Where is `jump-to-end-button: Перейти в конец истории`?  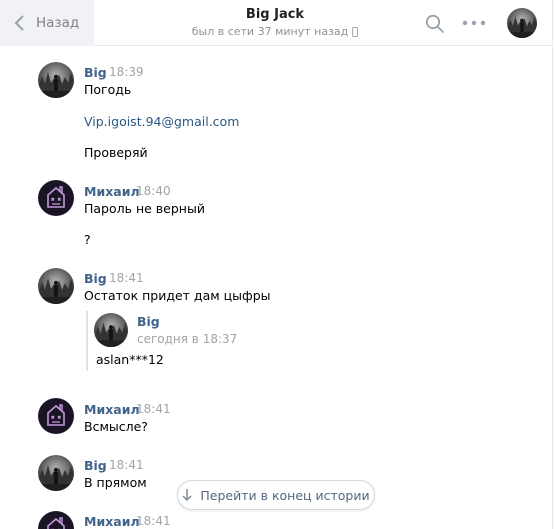
jump-to-end-button: Перейти в конец истории is located at coordinates (276, 495).